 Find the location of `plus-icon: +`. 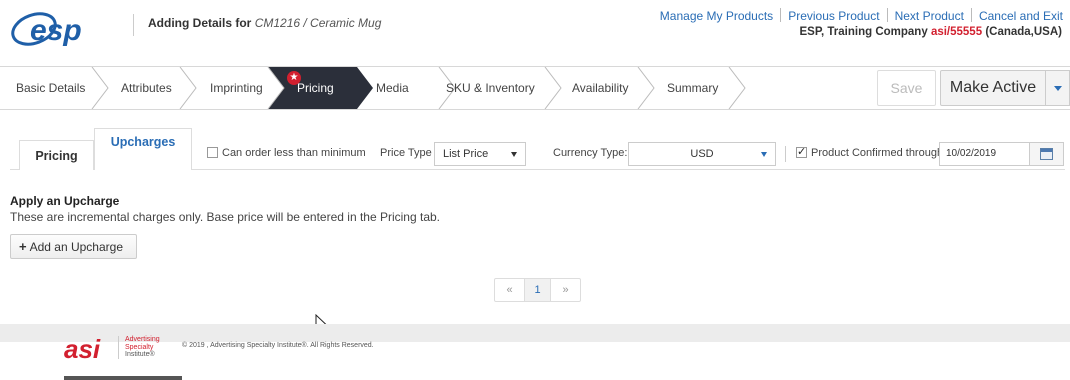

plus-icon: + is located at coordinates (23, 246).